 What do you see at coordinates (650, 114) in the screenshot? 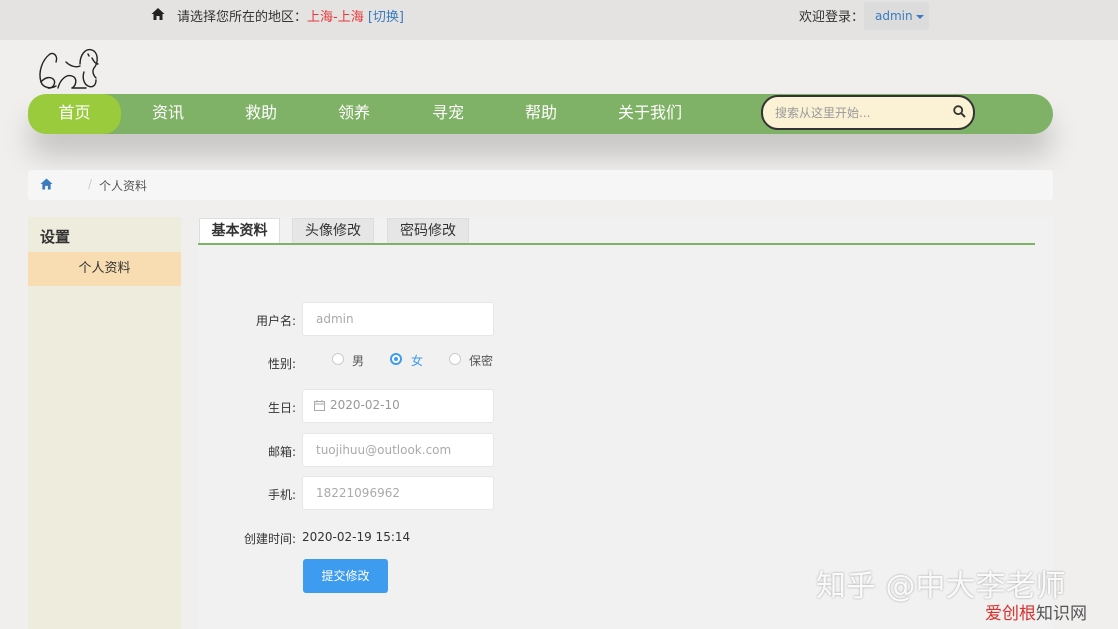
I see `nav-item-about: 关于我们` at bounding box center [650, 114].